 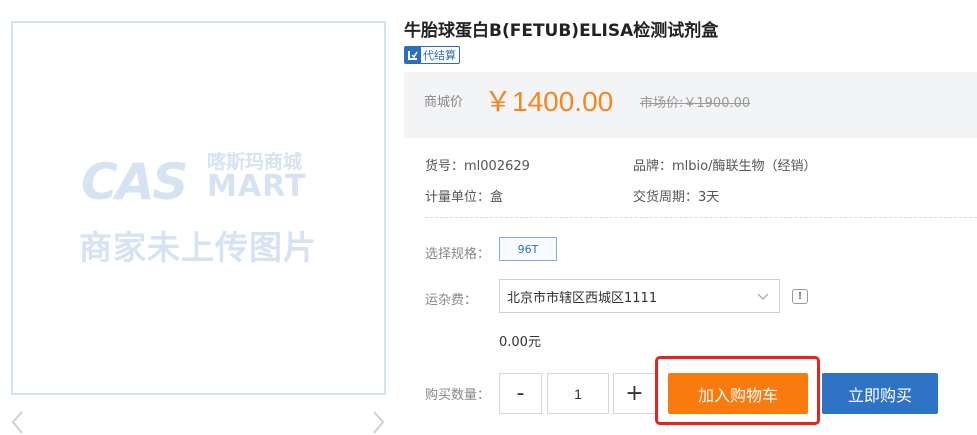 I want to click on market-price: 市场价:￥1900.00, so click(x=695, y=103).